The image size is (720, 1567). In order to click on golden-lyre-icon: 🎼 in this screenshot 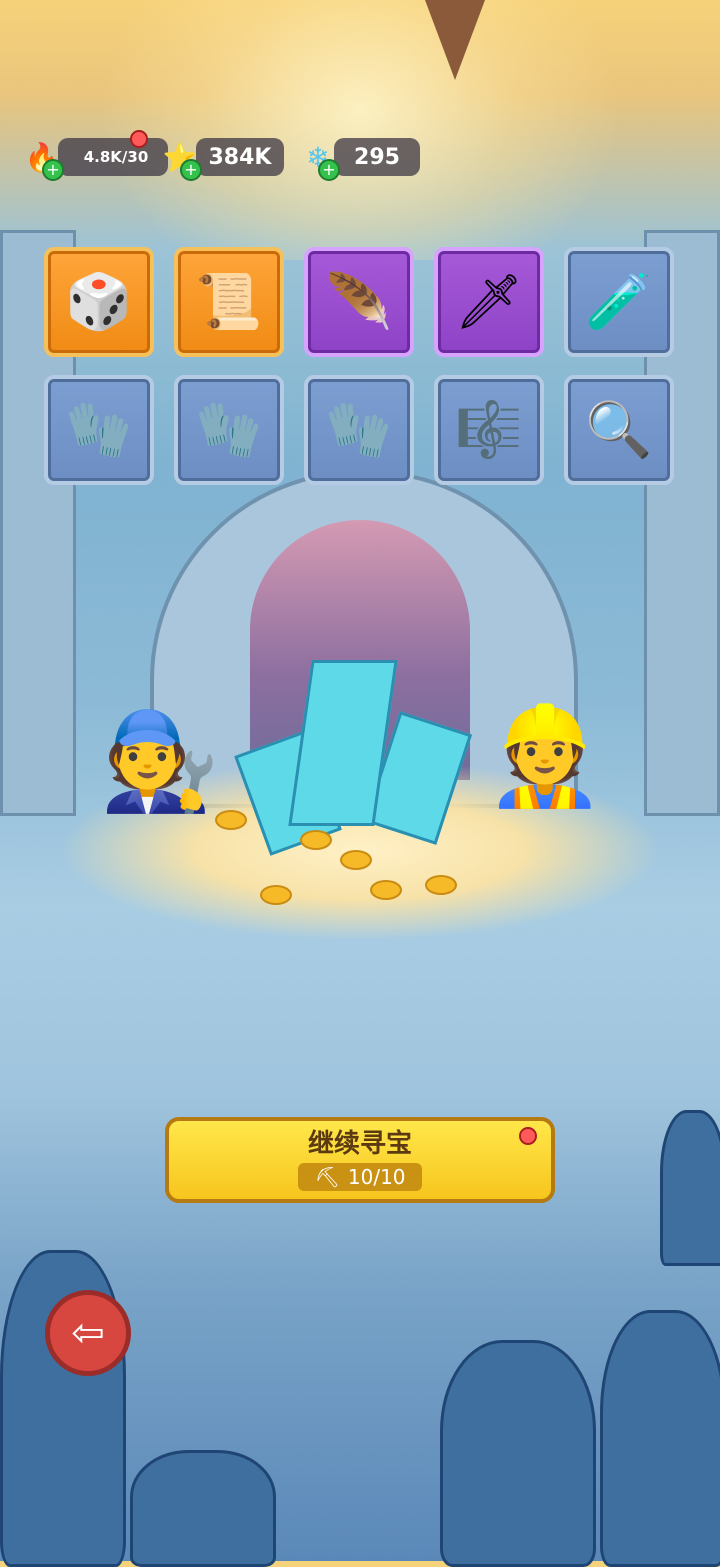, I will do `click(489, 429)`.